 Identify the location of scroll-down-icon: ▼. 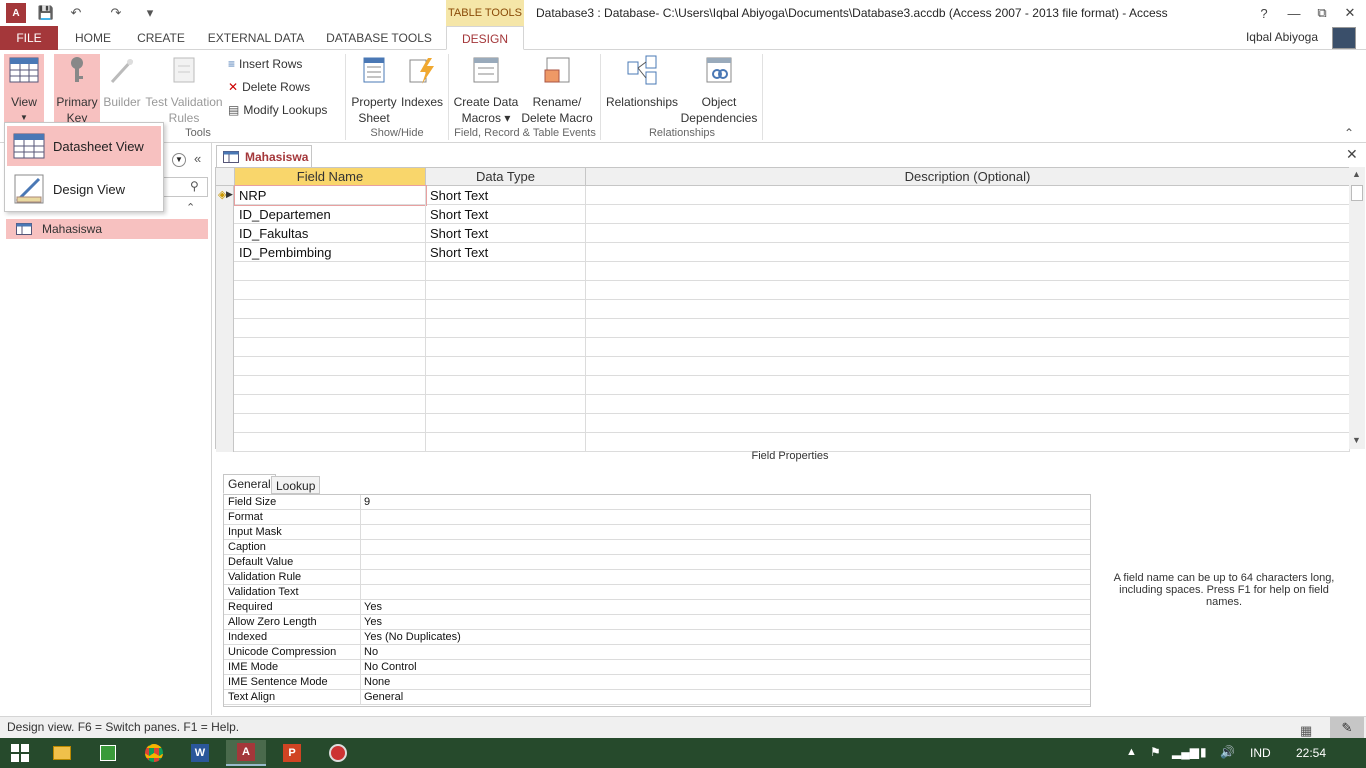
(1356, 440).